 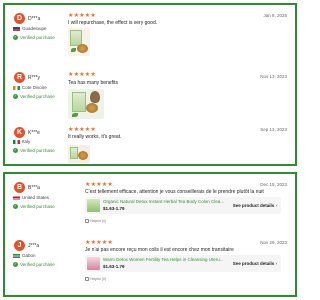 What do you see at coordinates (273, 129) in the screenshot?
I see `review-date: Sep 13, 2023` at bounding box center [273, 129].